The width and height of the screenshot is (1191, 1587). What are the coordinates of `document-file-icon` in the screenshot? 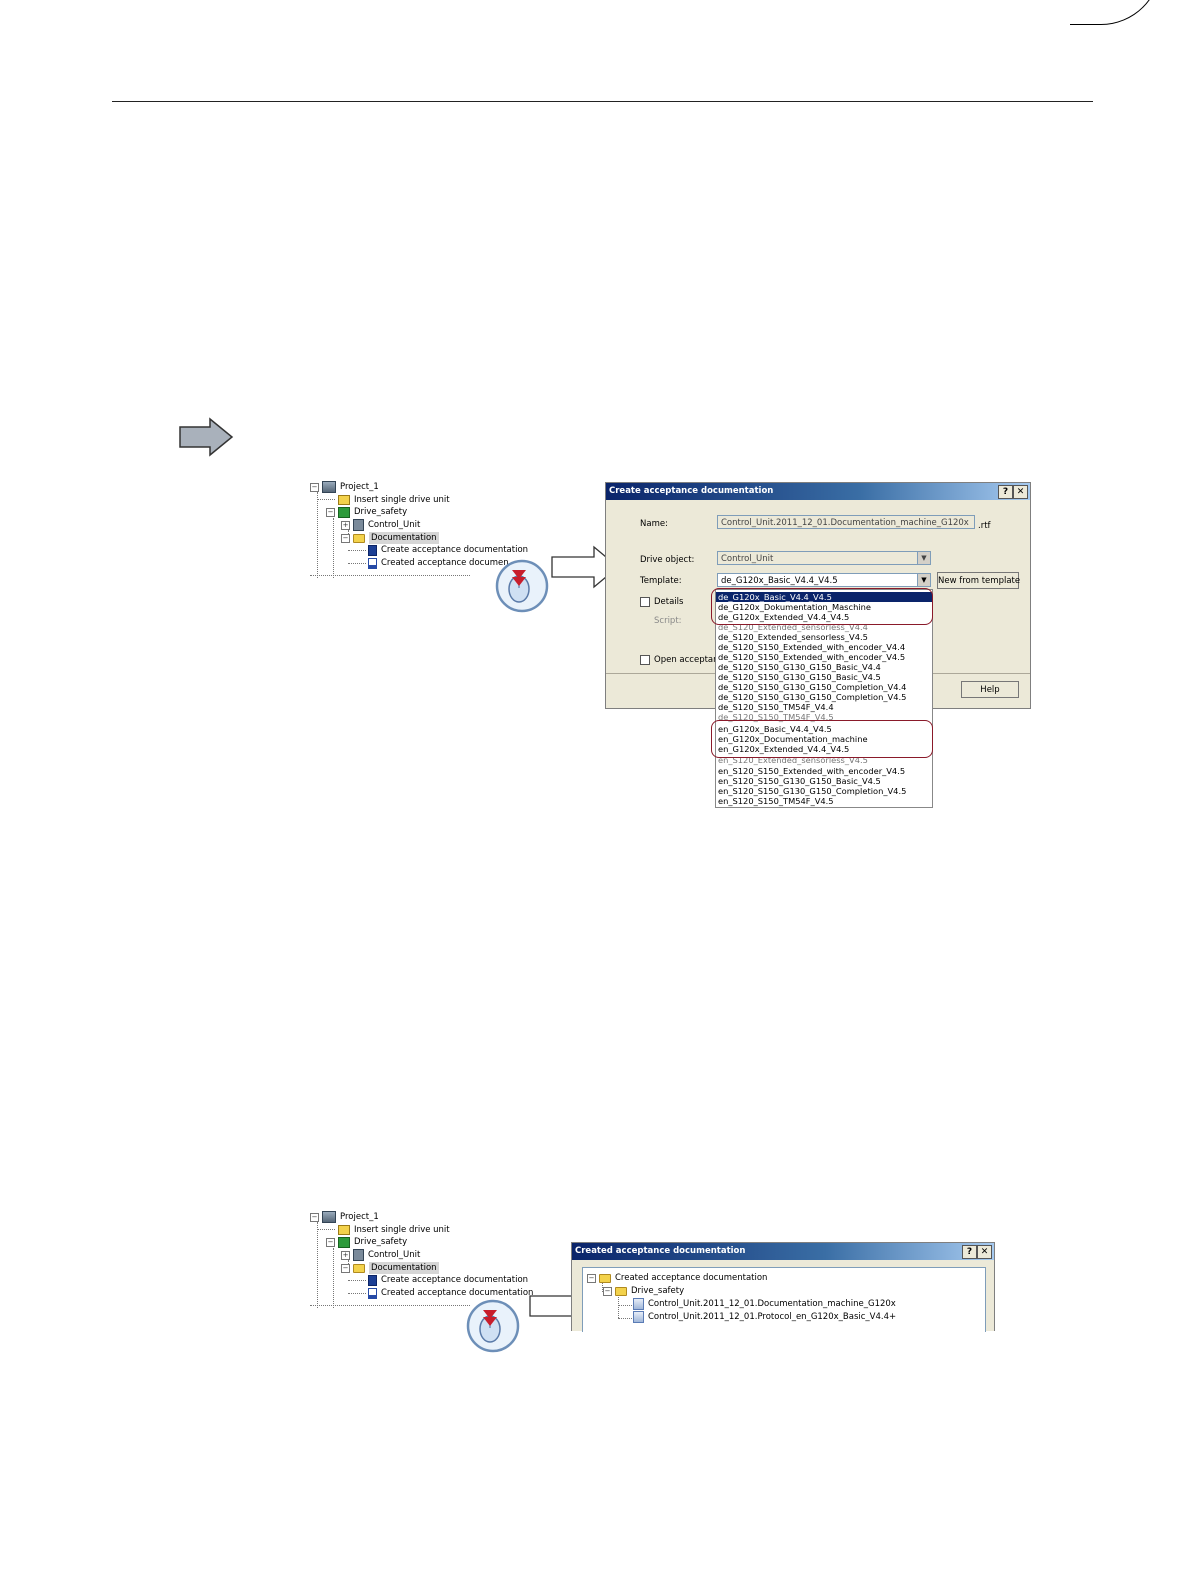 It's located at (638, 1304).